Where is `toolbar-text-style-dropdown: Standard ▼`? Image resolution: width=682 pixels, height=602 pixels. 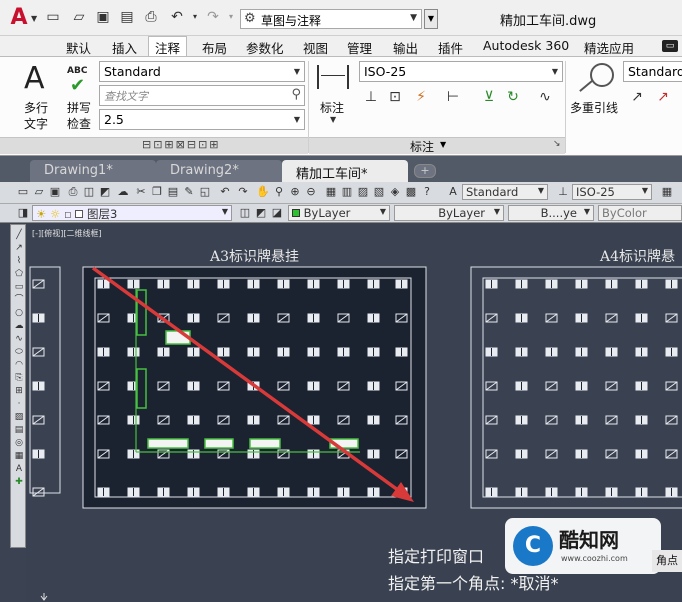
toolbar-text-style-dropdown: Standard ▼ is located at coordinates (505, 192).